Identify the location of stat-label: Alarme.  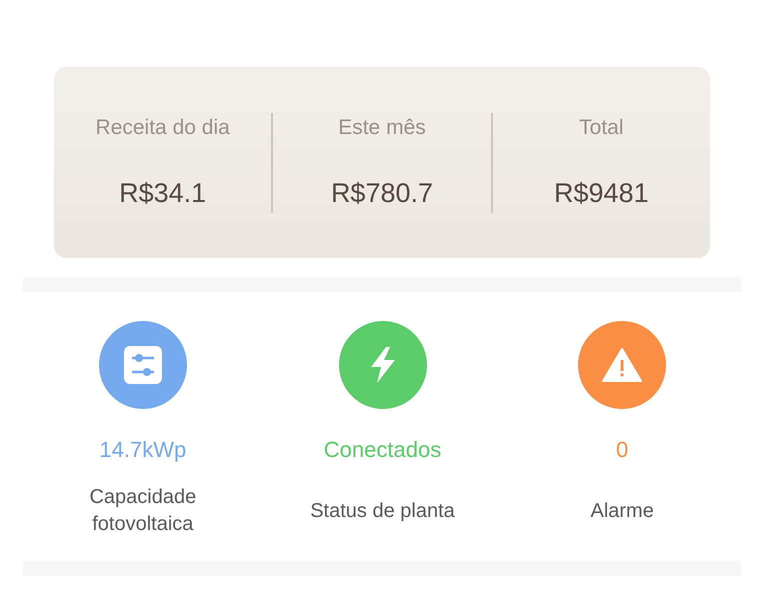
(622, 511).